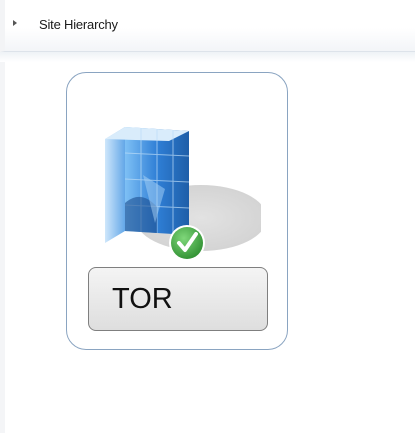 Image resolution: width=415 pixels, height=433 pixels. What do you see at coordinates (207, 26) in the screenshot?
I see `breadcrumb: Site Hierarchy` at bounding box center [207, 26].